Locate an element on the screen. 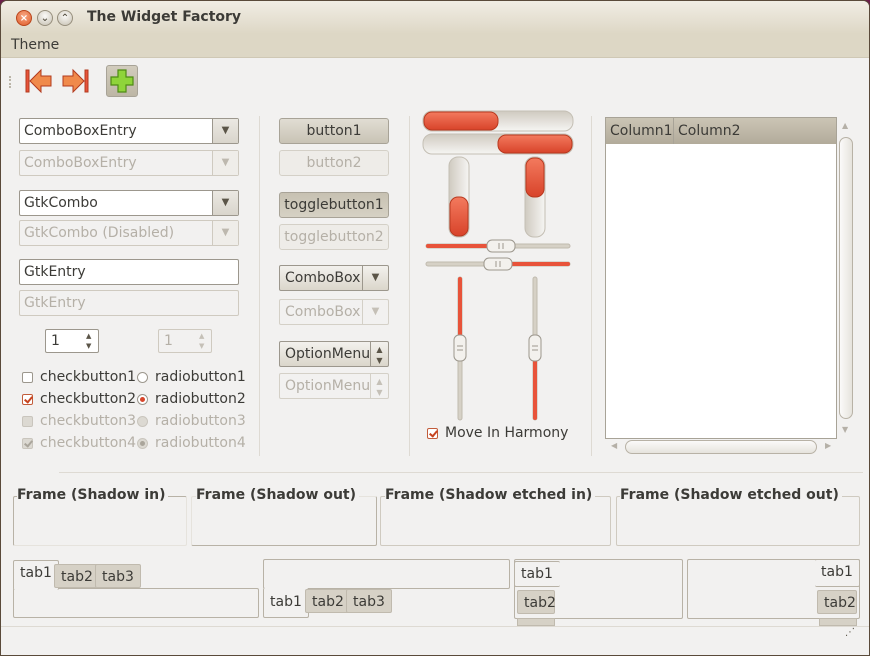  tab-bottom-2: tab2 is located at coordinates (328, 601).